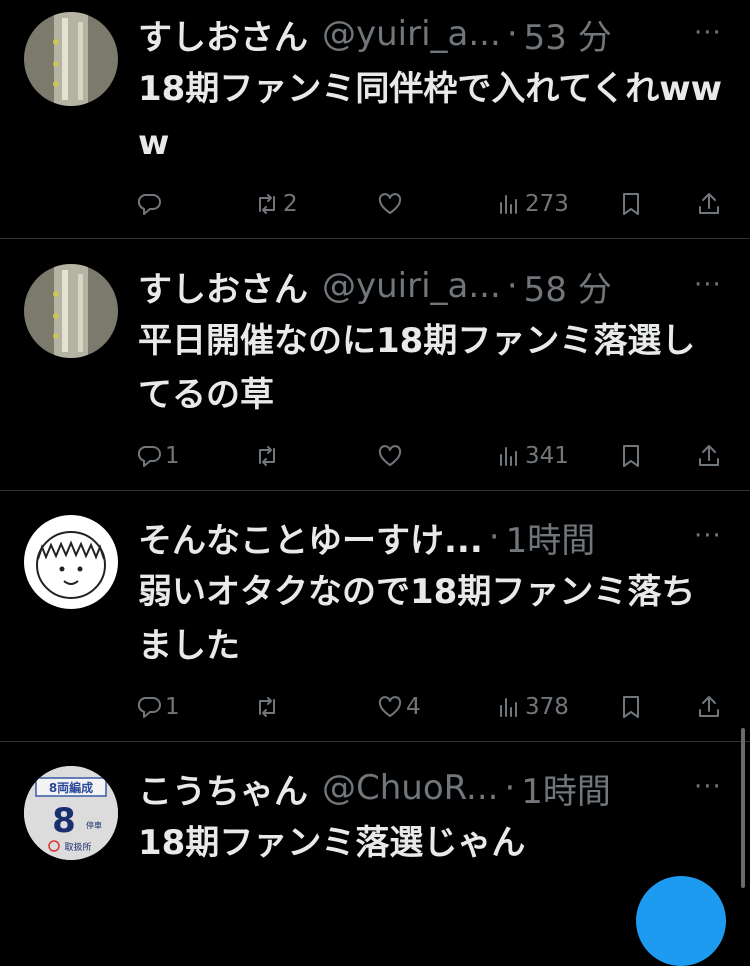 Image resolution: width=750 pixels, height=966 pixels. Describe the element at coordinates (547, 204) in the screenshot. I see `views-count: 273` at that location.